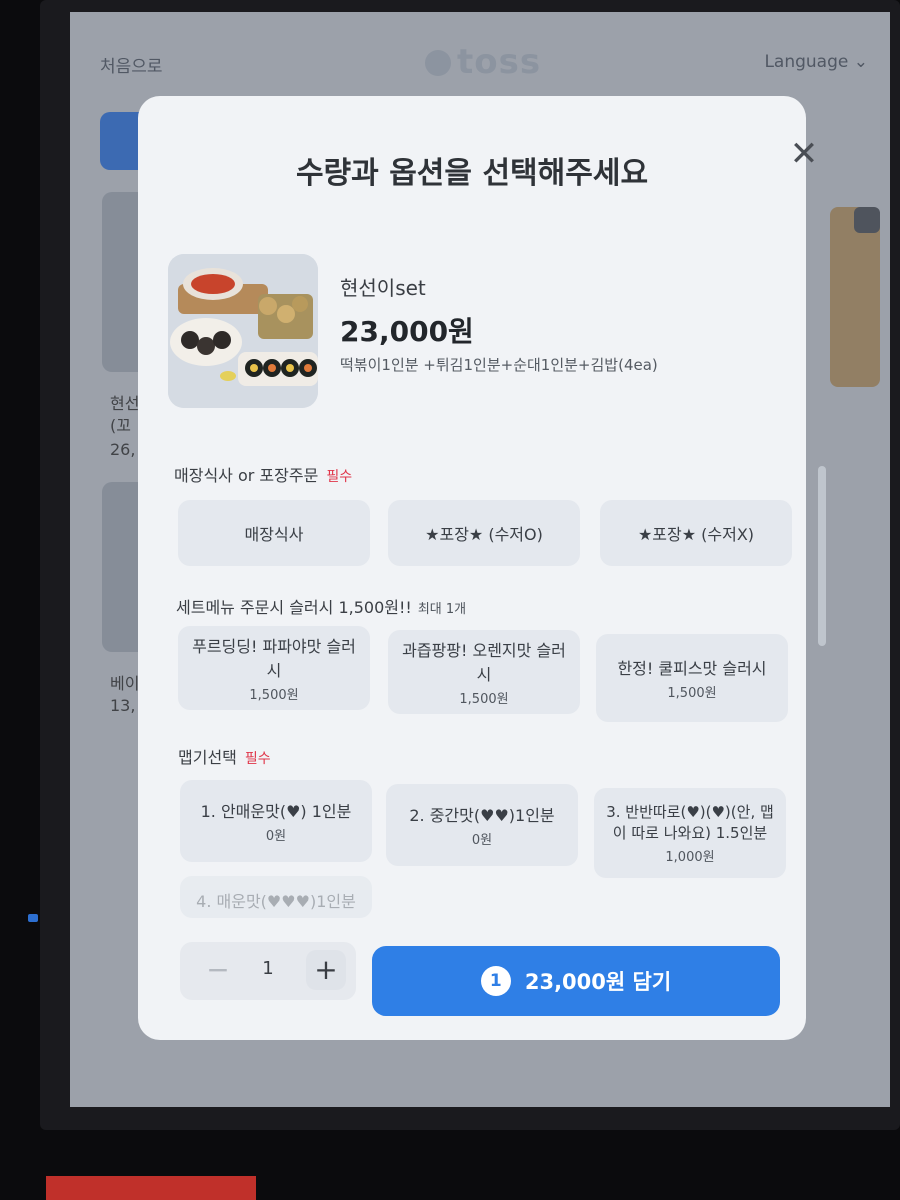 This screenshot has height=1200, width=900. I want to click on option-label: 과즙팡팡! 오렌지맛 슬러시, so click(484, 662).